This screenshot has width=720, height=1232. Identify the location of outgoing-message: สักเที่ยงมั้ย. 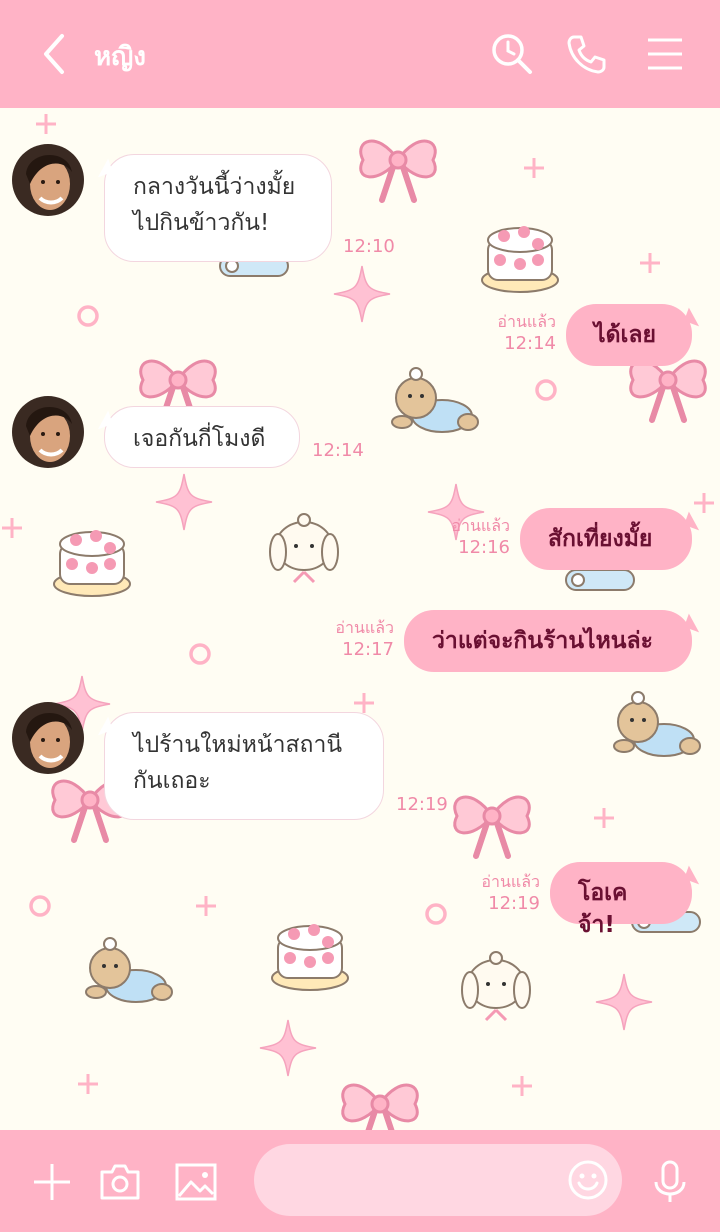
(606, 539).